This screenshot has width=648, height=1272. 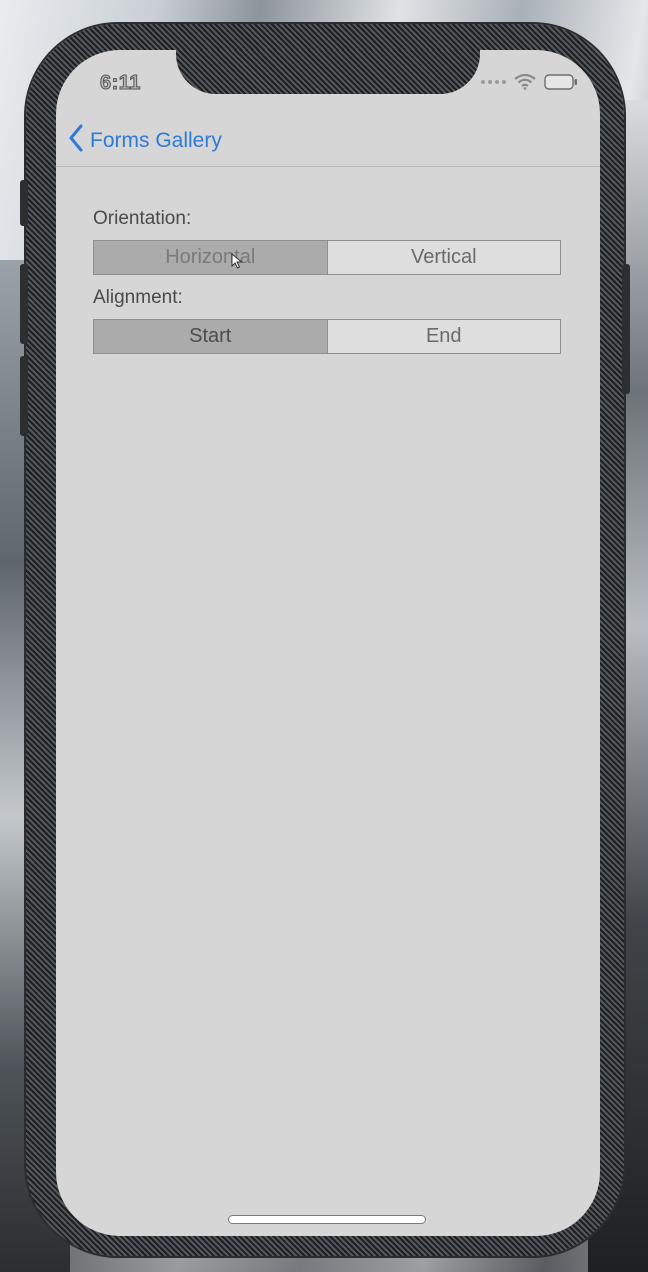 What do you see at coordinates (24, 396) in the screenshot?
I see `volume-down-button` at bounding box center [24, 396].